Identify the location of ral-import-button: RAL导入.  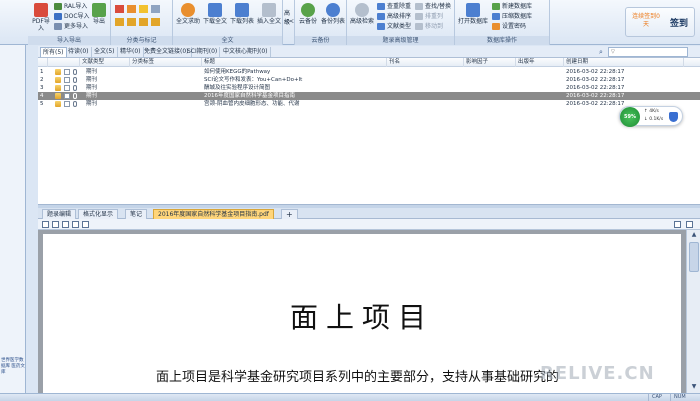
(70, 6).